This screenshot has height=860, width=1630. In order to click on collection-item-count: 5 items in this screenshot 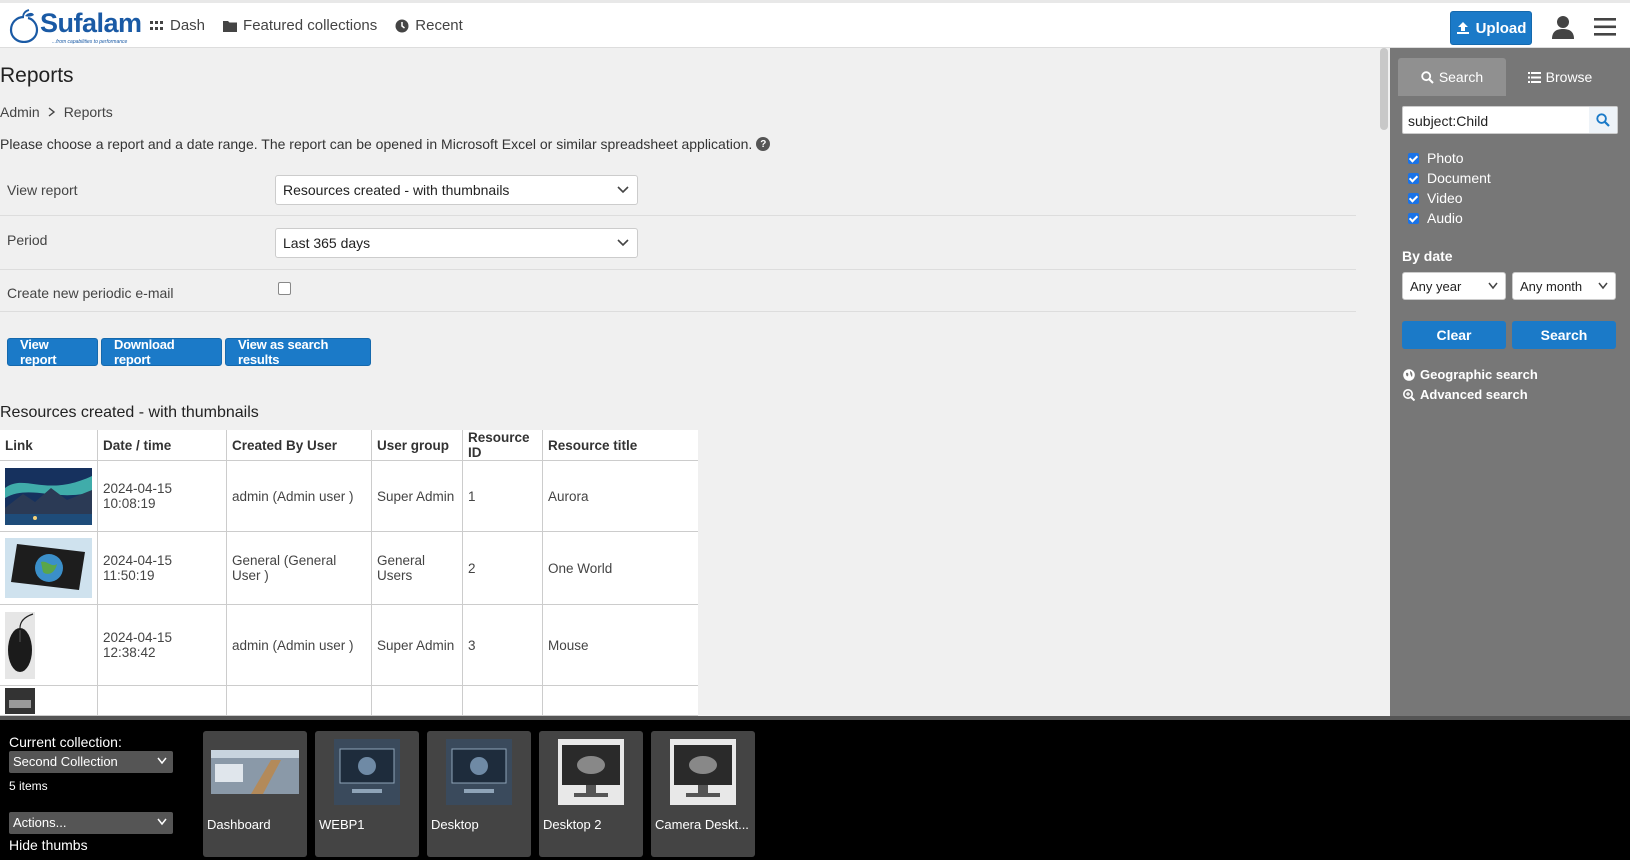, I will do `click(28, 786)`.